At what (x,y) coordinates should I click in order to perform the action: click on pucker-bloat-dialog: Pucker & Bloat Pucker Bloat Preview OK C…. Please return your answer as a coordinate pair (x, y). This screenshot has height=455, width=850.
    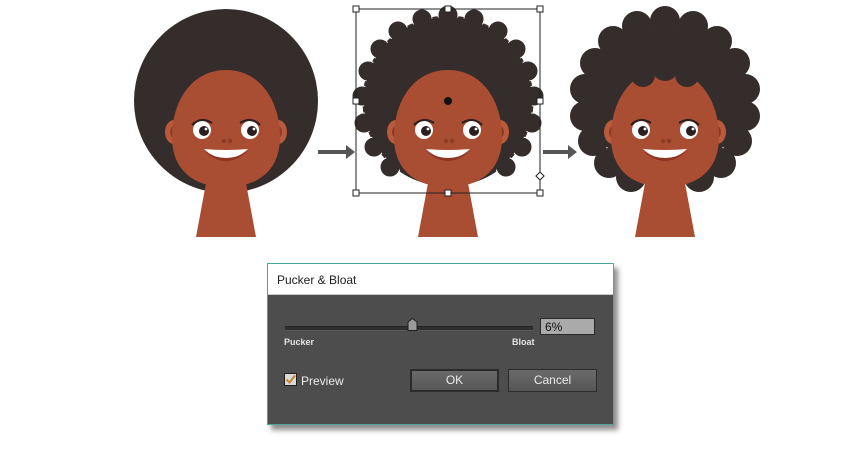
    Looking at the image, I should click on (440, 344).